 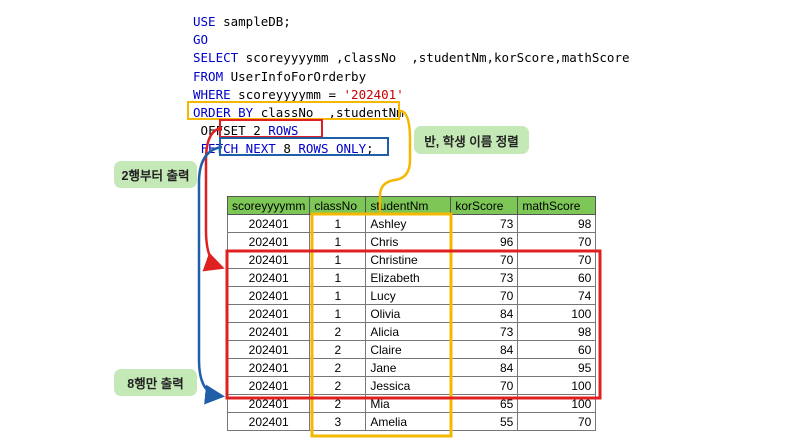 I want to click on sort-callout: 반, 학생 이름 정렬, so click(x=471, y=140).